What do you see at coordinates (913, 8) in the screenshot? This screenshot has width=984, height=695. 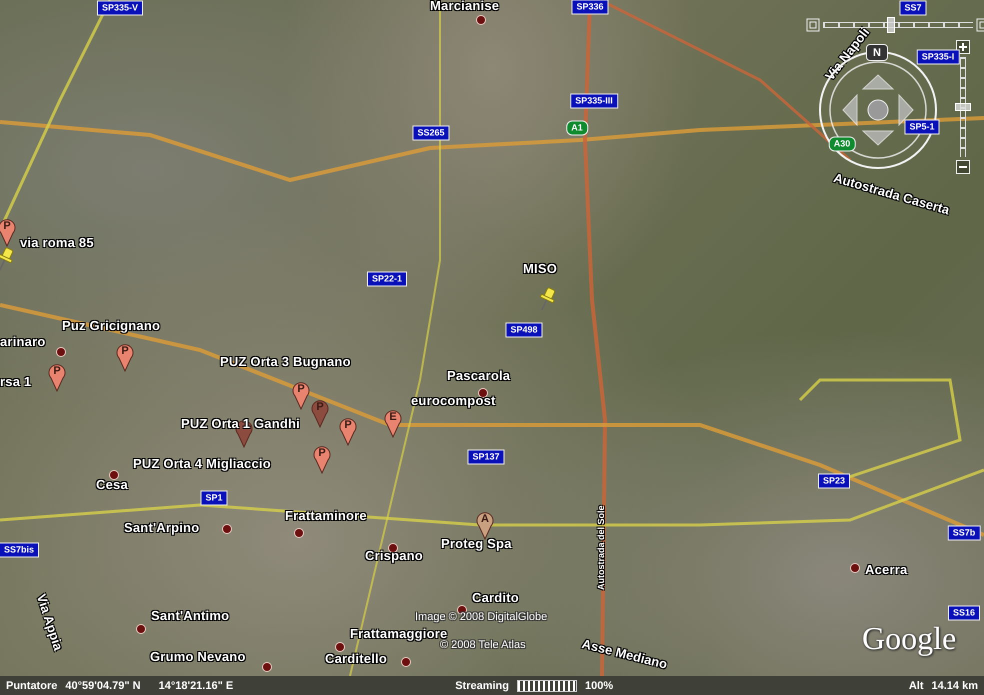 I see `road-shield: SS7` at bounding box center [913, 8].